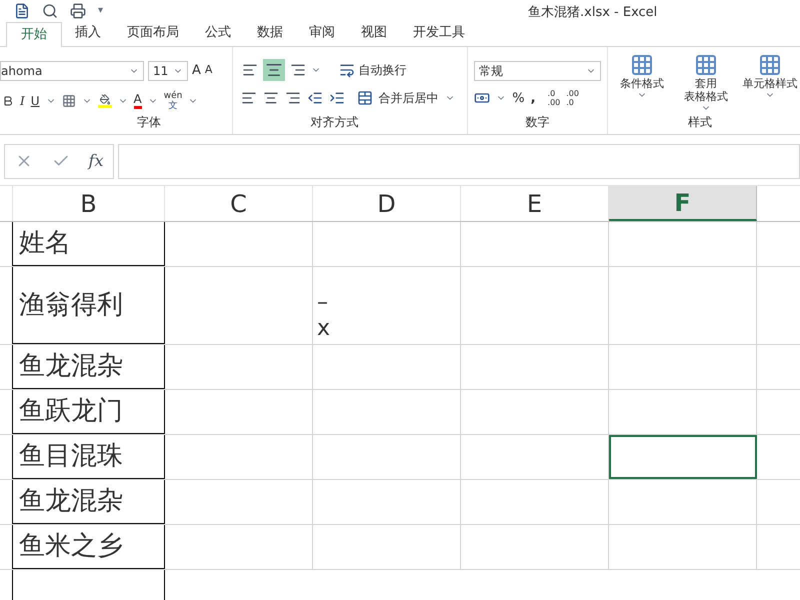  What do you see at coordinates (292, 98) in the screenshot?
I see `align-right-icon` at bounding box center [292, 98].